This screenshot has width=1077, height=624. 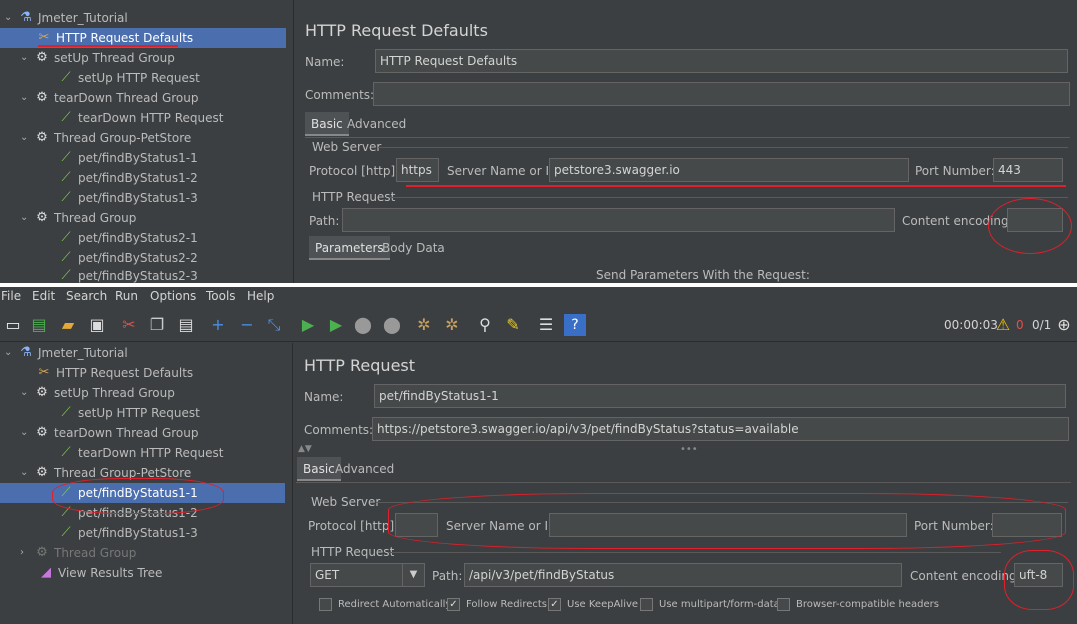 What do you see at coordinates (127, 178) in the screenshot?
I see `tree-item: ⟋ pet/findByStatus1-2` at bounding box center [127, 178].